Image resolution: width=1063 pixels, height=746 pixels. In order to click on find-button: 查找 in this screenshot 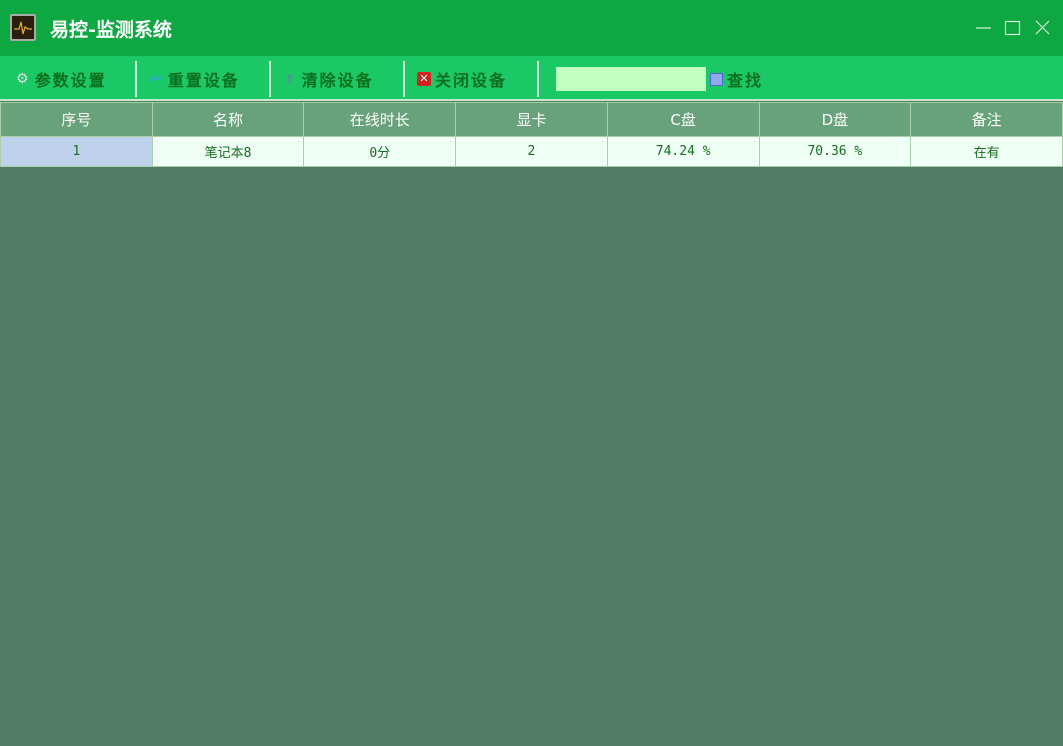, I will do `click(736, 79)`.